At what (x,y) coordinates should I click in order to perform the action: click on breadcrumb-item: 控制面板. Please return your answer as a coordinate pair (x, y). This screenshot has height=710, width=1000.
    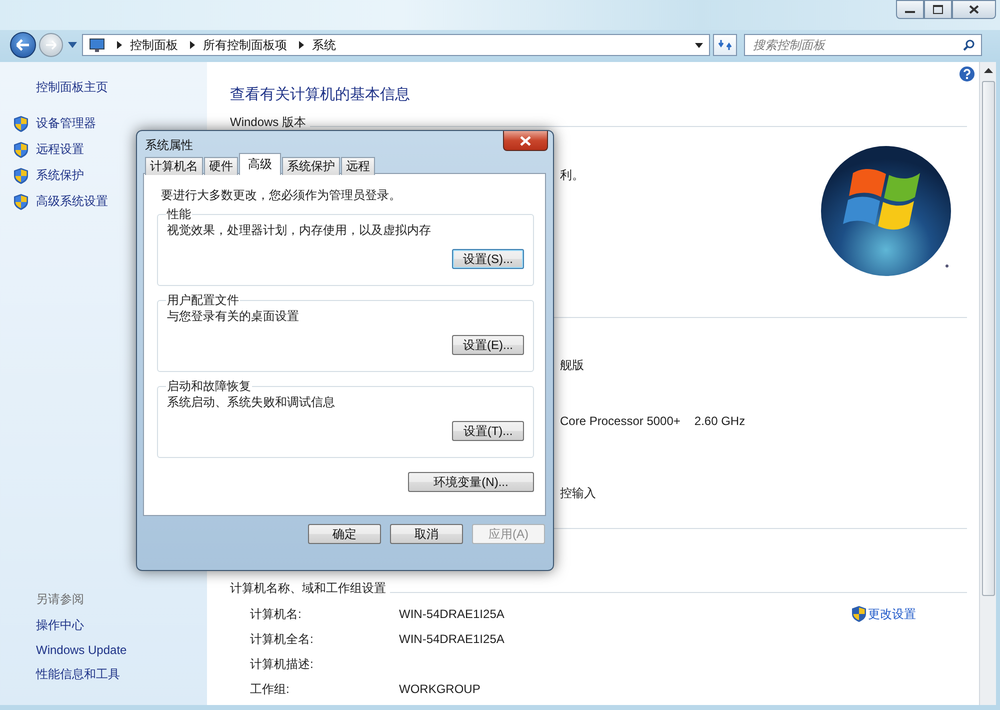
    Looking at the image, I should click on (154, 45).